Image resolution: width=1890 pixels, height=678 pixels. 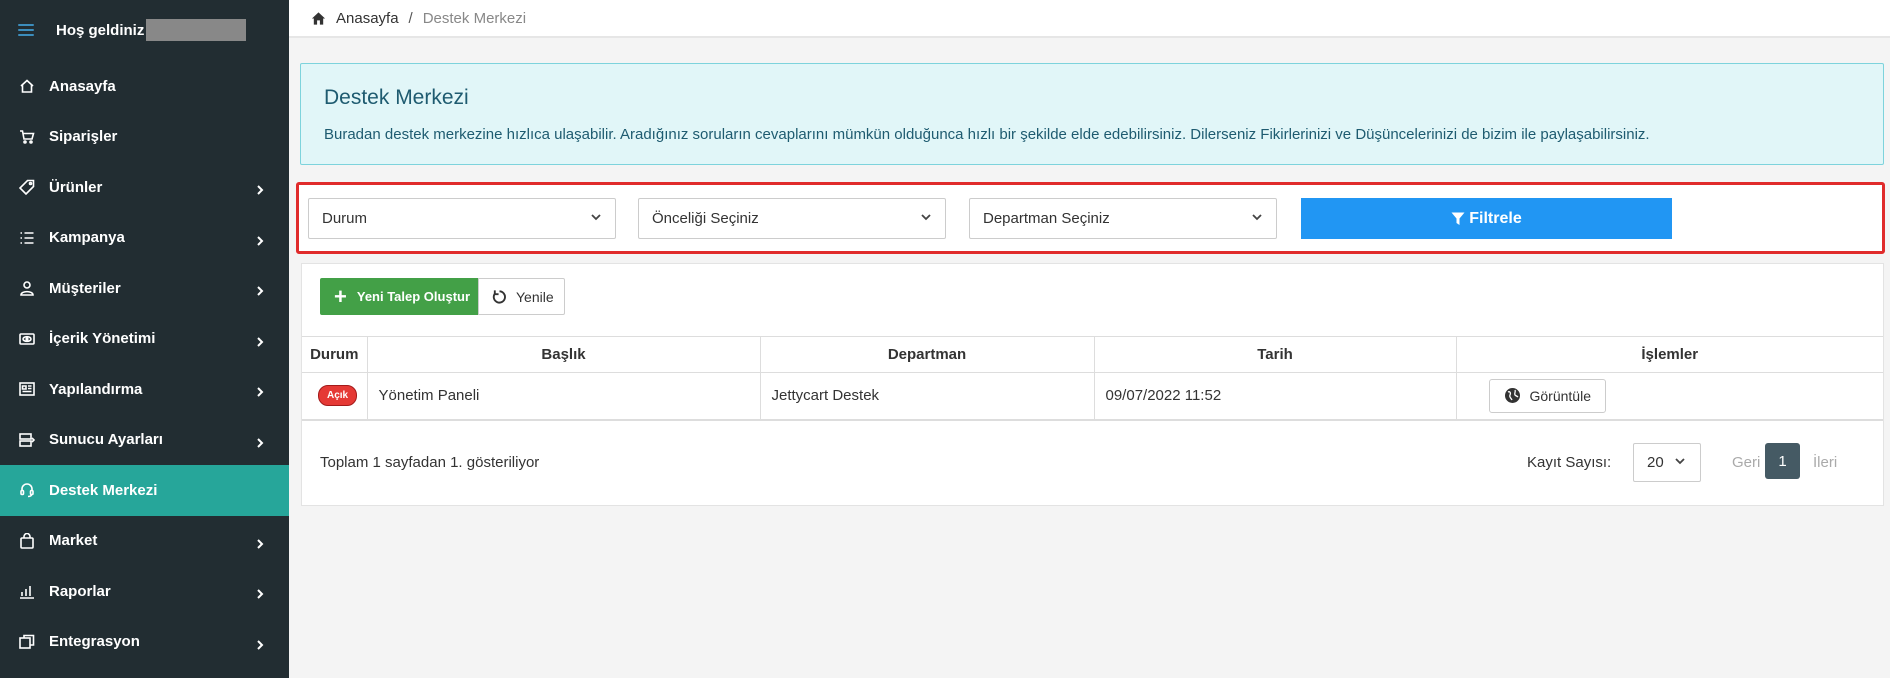 What do you see at coordinates (144, 642) in the screenshot?
I see `sidebar-item-entegrasyon: Entegrasyon` at bounding box center [144, 642].